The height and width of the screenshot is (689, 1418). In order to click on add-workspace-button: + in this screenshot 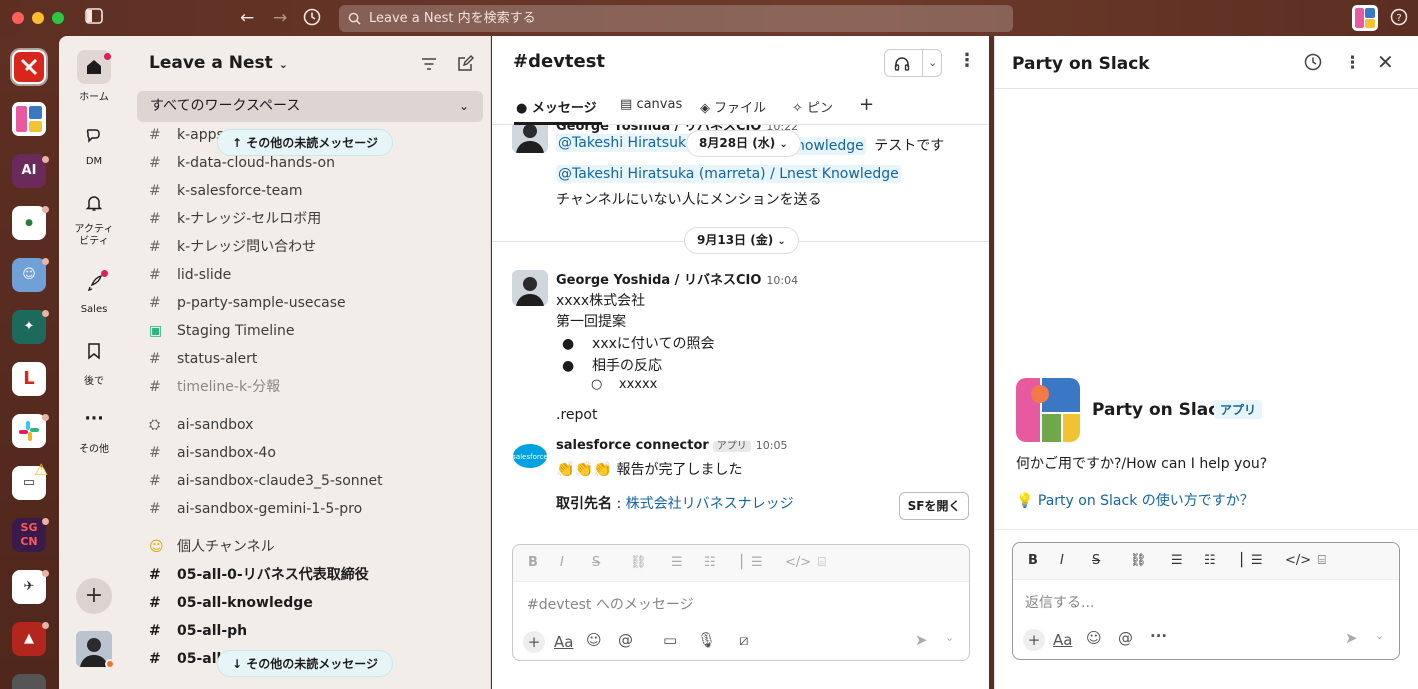, I will do `click(94, 596)`.